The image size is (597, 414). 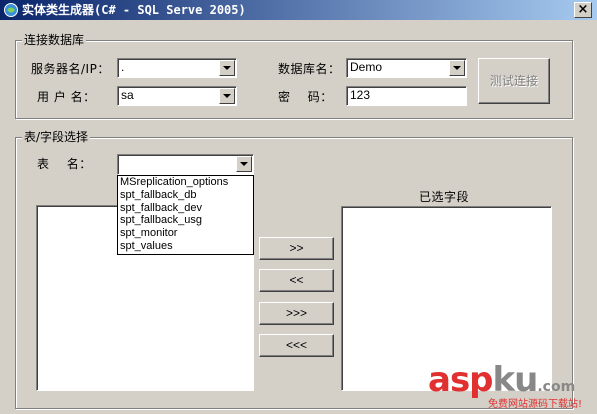 I want to click on user-label: 用 户 名：, so click(x=66, y=97).